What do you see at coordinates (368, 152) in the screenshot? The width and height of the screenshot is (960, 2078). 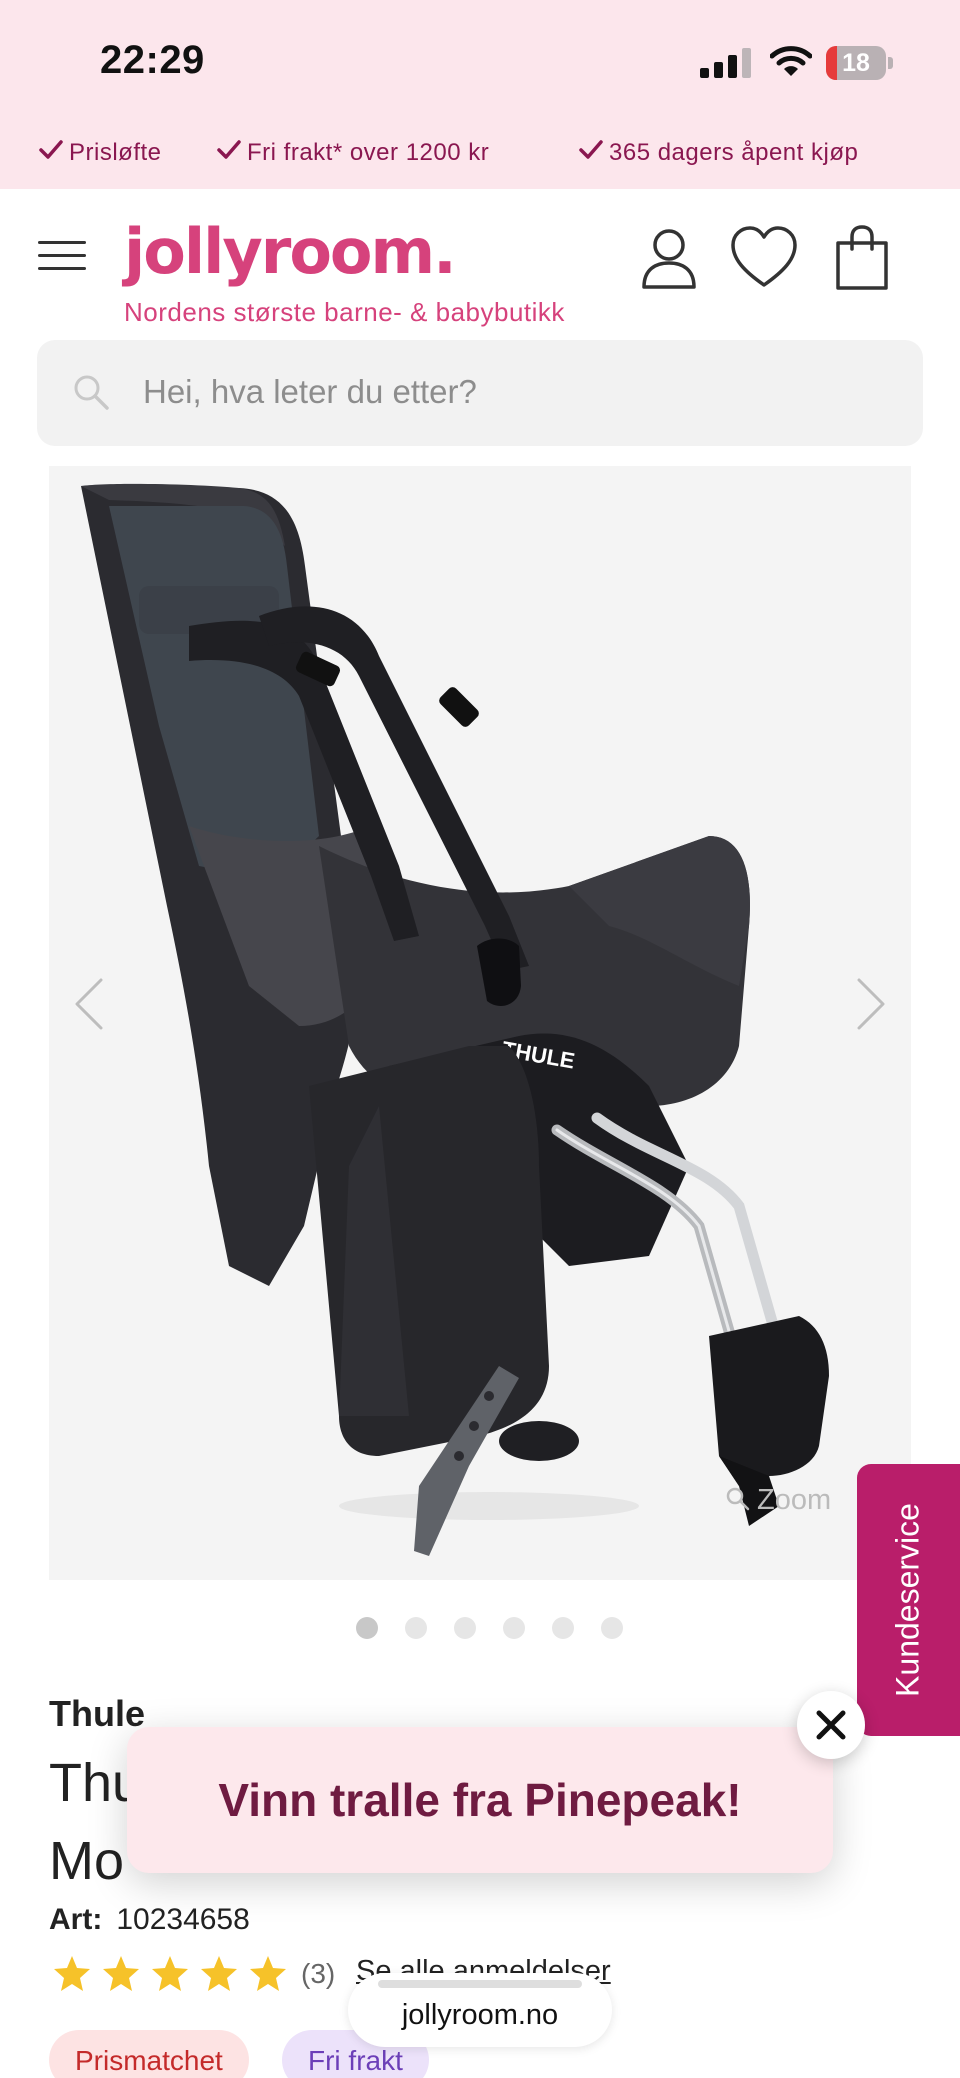 I see `usp-label: Fri frakt* over 1200 kr` at bounding box center [368, 152].